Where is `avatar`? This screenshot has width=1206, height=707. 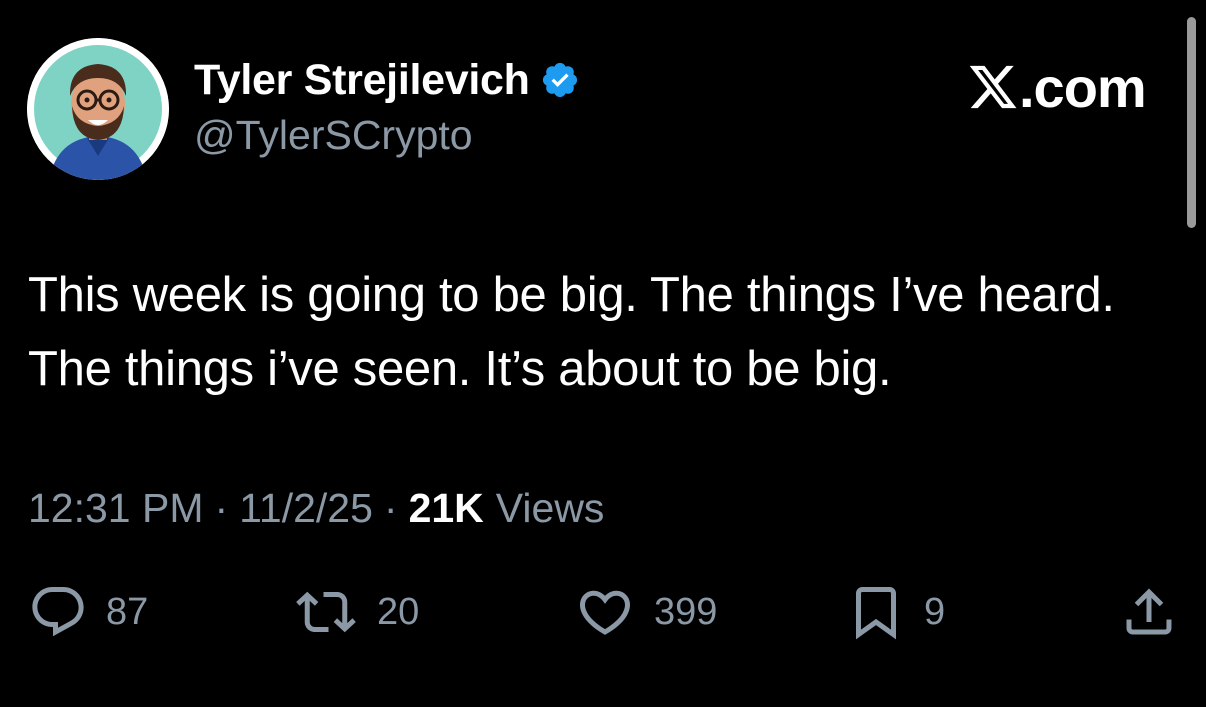 avatar is located at coordinates (98, 109).